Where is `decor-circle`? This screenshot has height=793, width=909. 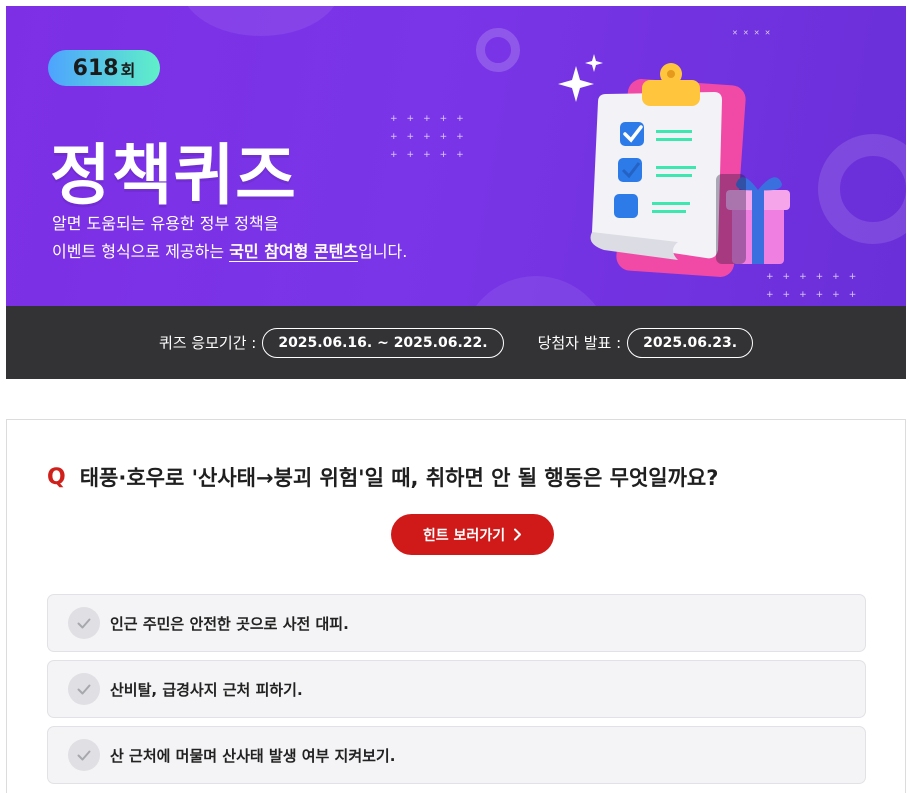
decor-circle is located at coordinates (261, 21).